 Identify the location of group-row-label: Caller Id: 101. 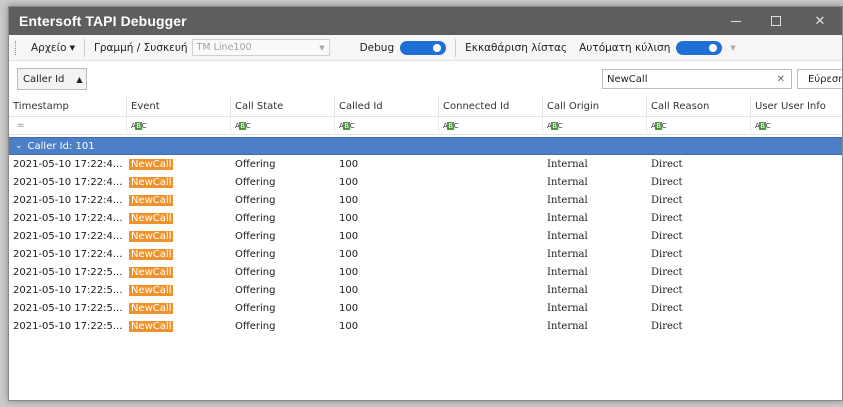
(61, 146).